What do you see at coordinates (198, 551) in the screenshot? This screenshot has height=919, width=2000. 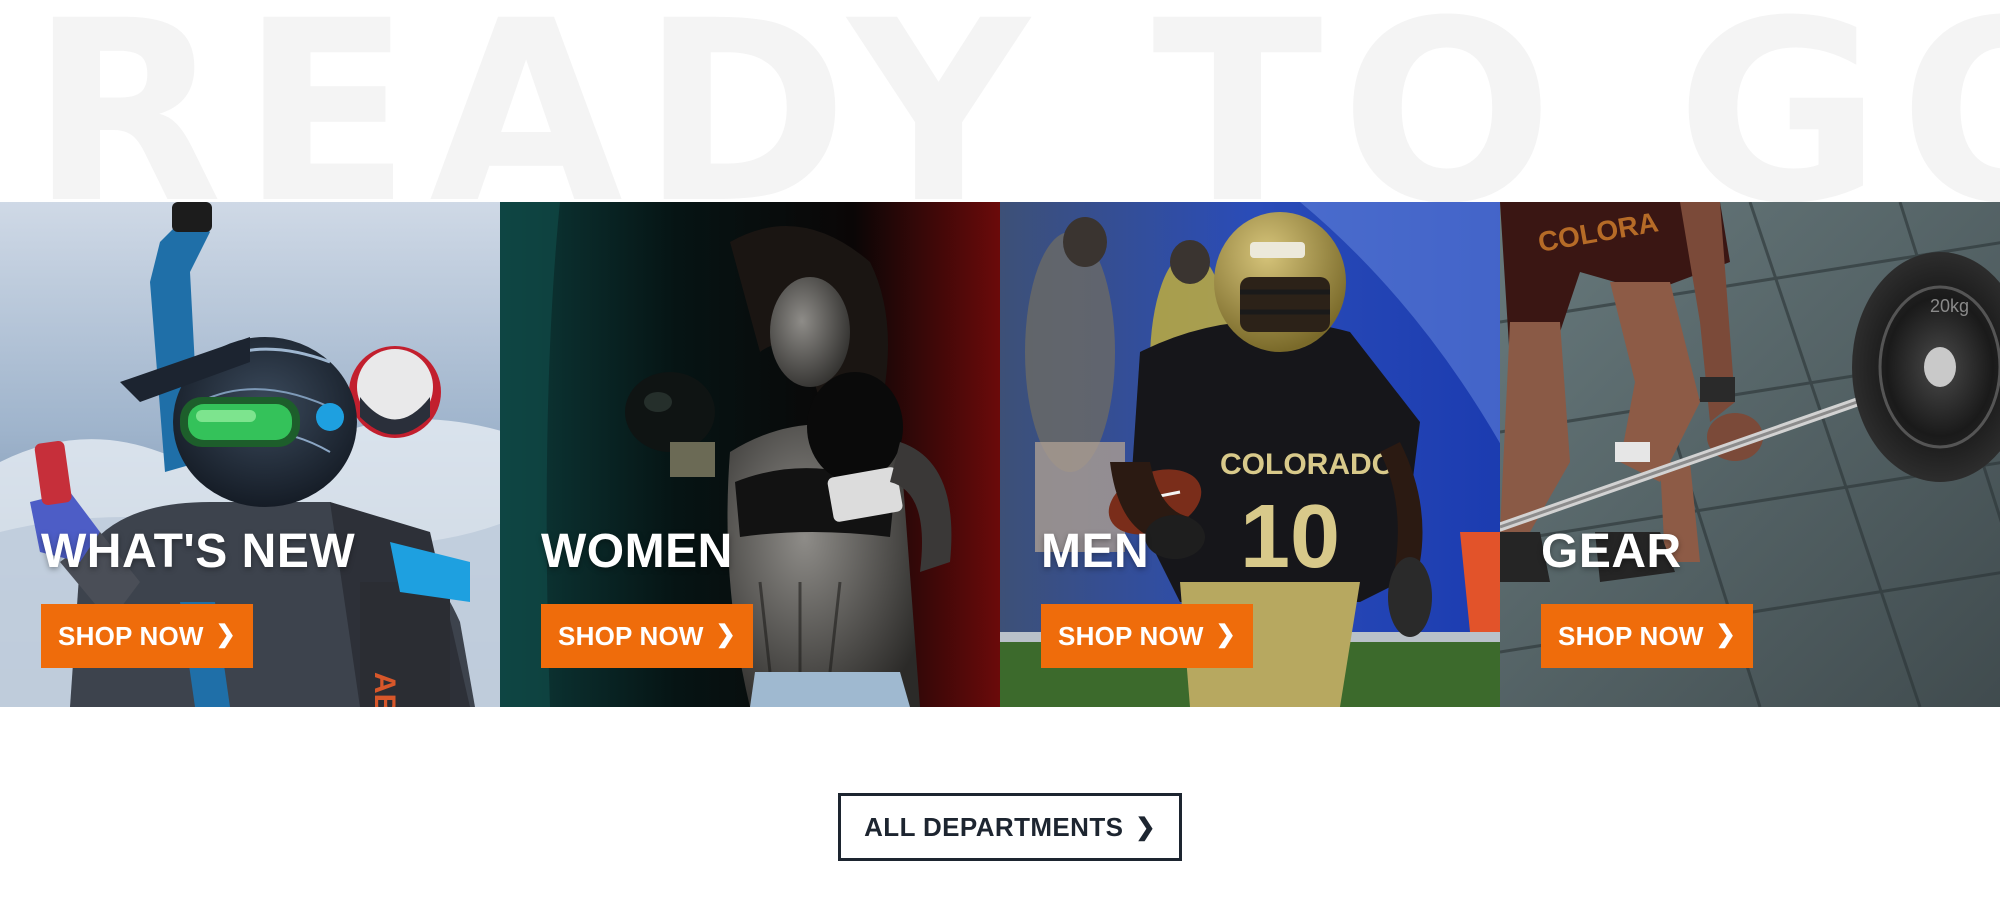 I see `tile-title: WHAT'S NEW` at bounding box center [198, 551].